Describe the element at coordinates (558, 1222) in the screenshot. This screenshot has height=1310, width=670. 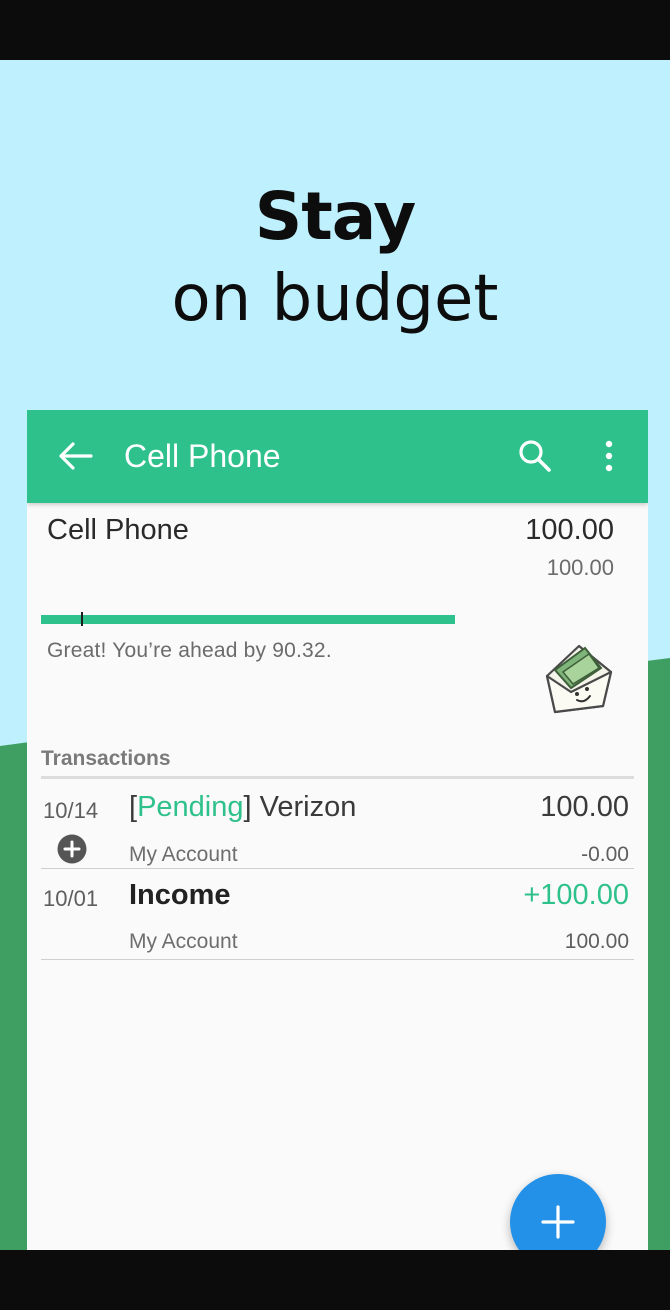
I see `plus-icon` at that location.